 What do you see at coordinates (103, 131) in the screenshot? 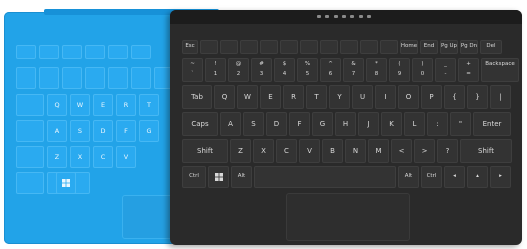
I see `blue-key: D` at bounding box center [103, 131].